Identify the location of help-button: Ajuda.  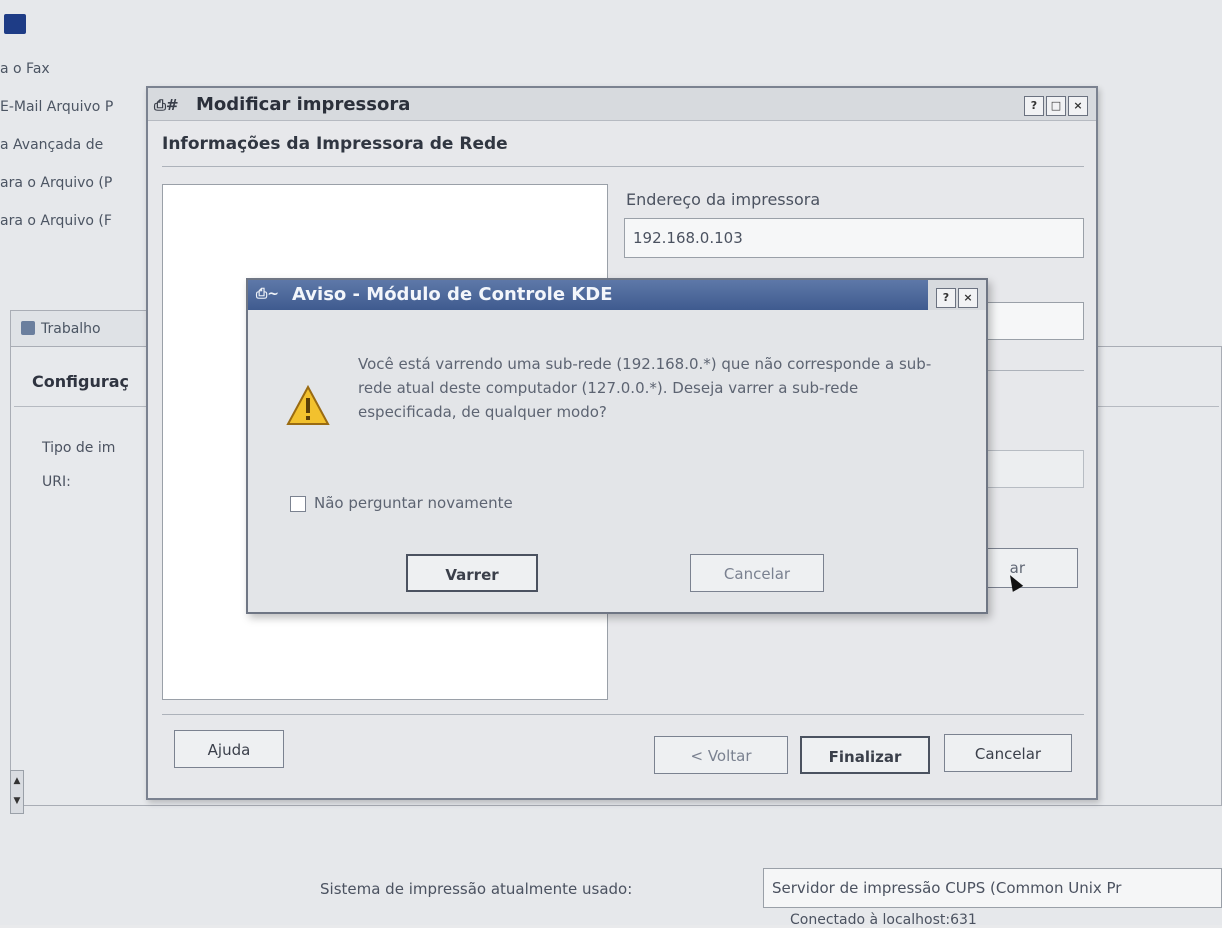
(229, 749).